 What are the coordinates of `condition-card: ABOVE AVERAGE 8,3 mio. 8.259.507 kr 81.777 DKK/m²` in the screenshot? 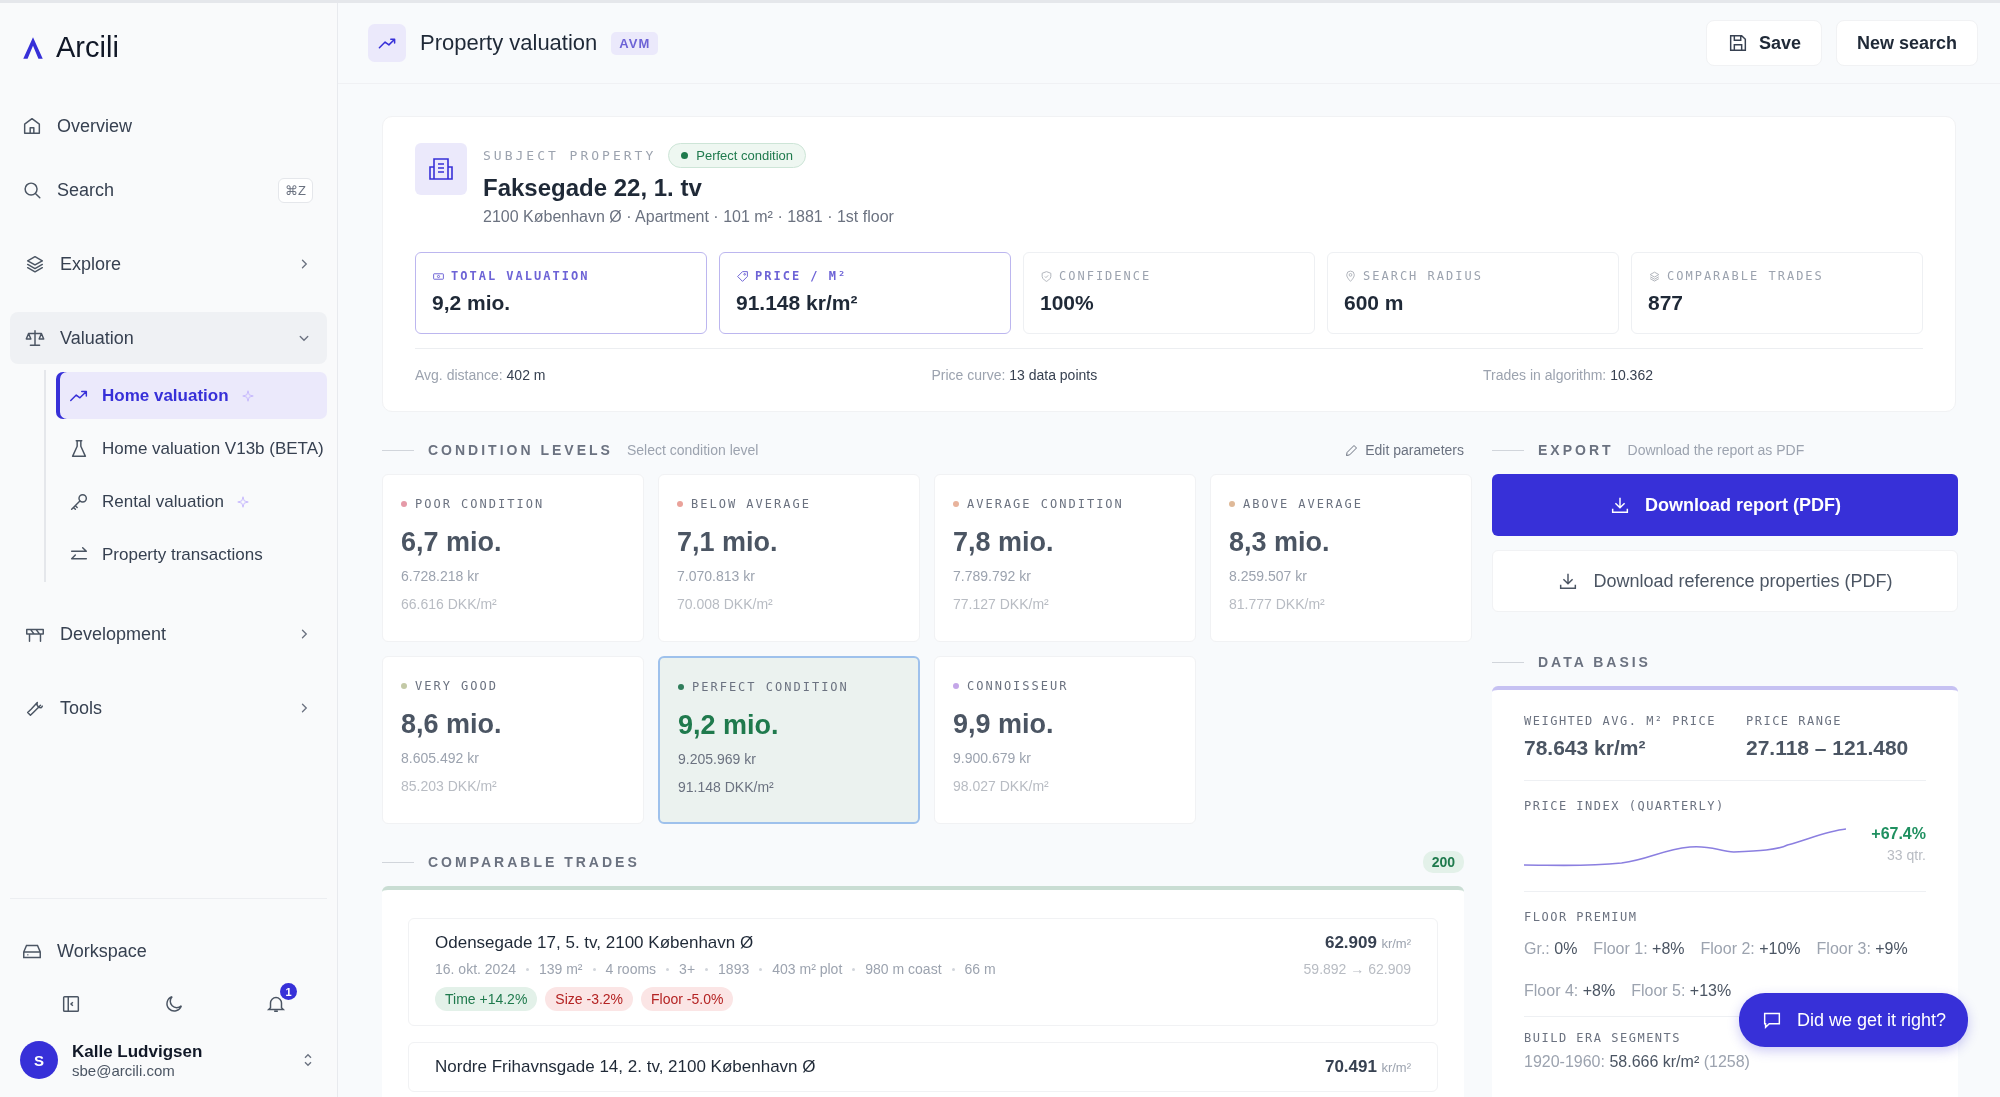 It's located at (1341, 558).